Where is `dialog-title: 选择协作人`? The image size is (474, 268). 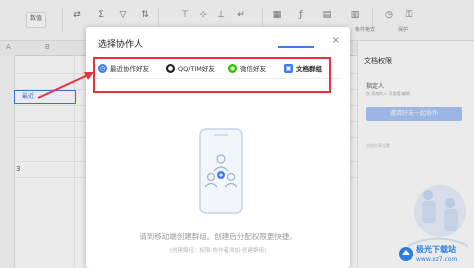
dialog-title: 选择协作人 is located at coordinates (121, 45).